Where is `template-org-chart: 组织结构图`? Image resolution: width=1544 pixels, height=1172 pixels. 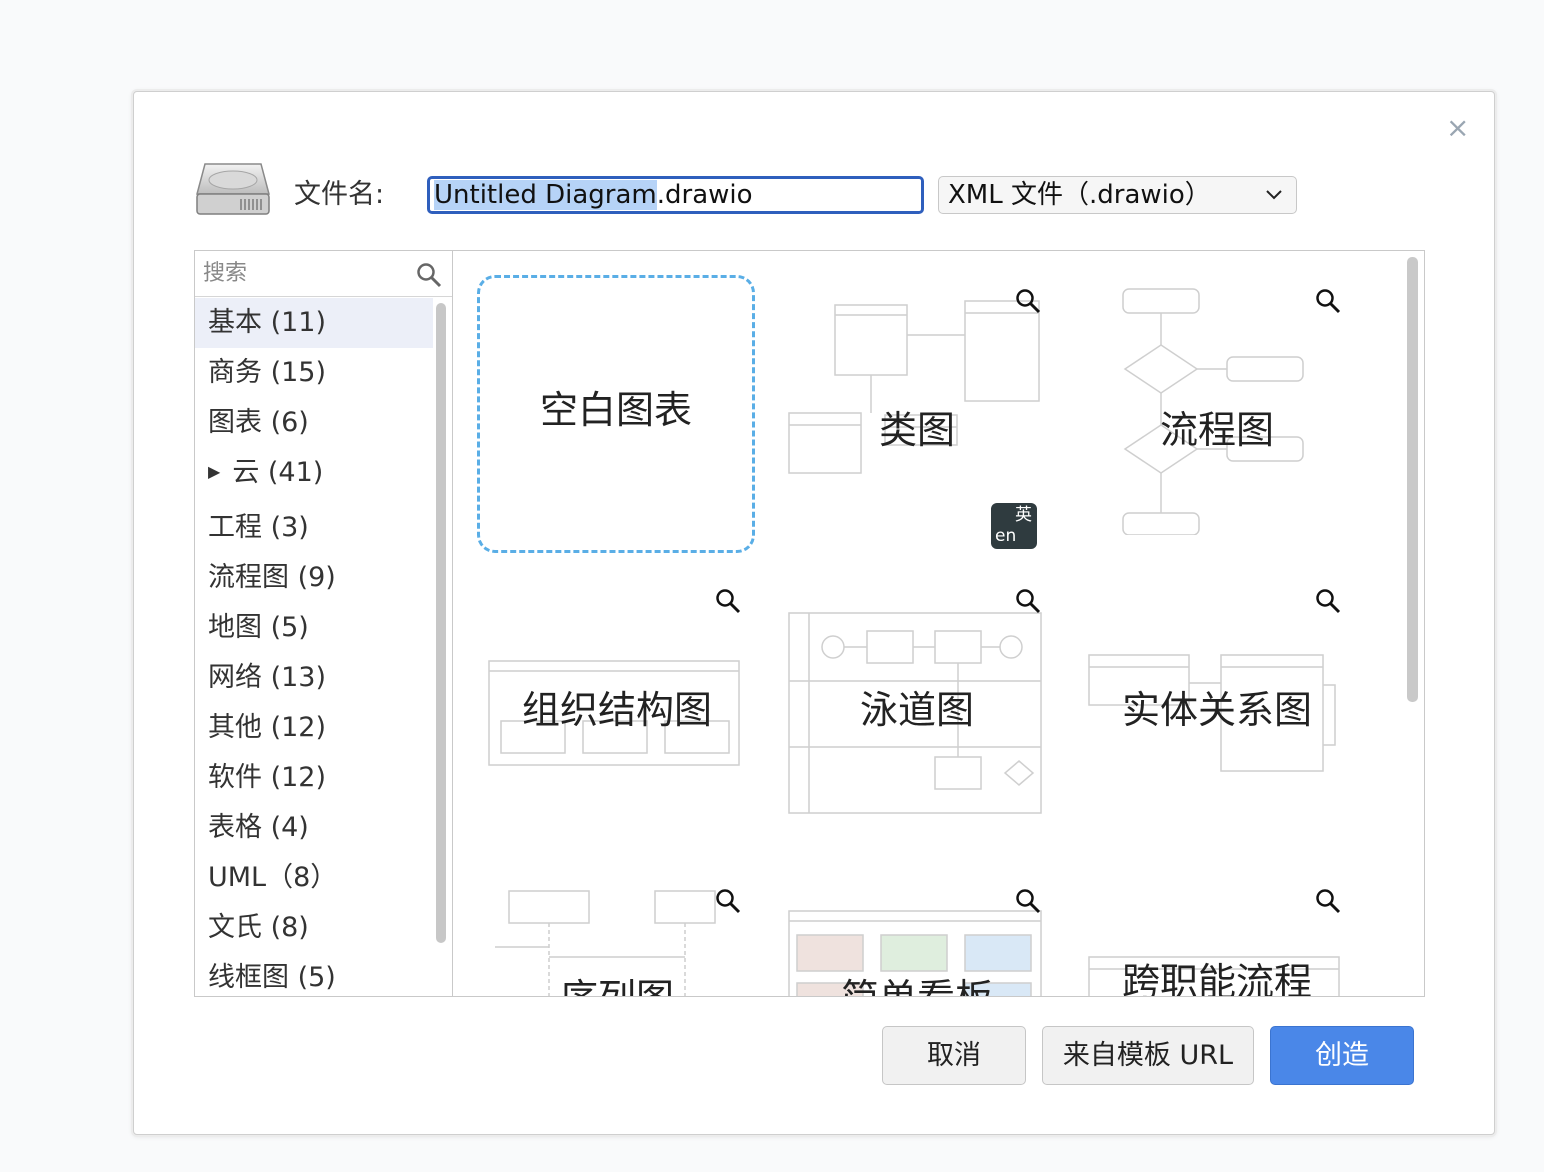 template-org-chart: 组织结构图 is located at coordinates (617, 705).